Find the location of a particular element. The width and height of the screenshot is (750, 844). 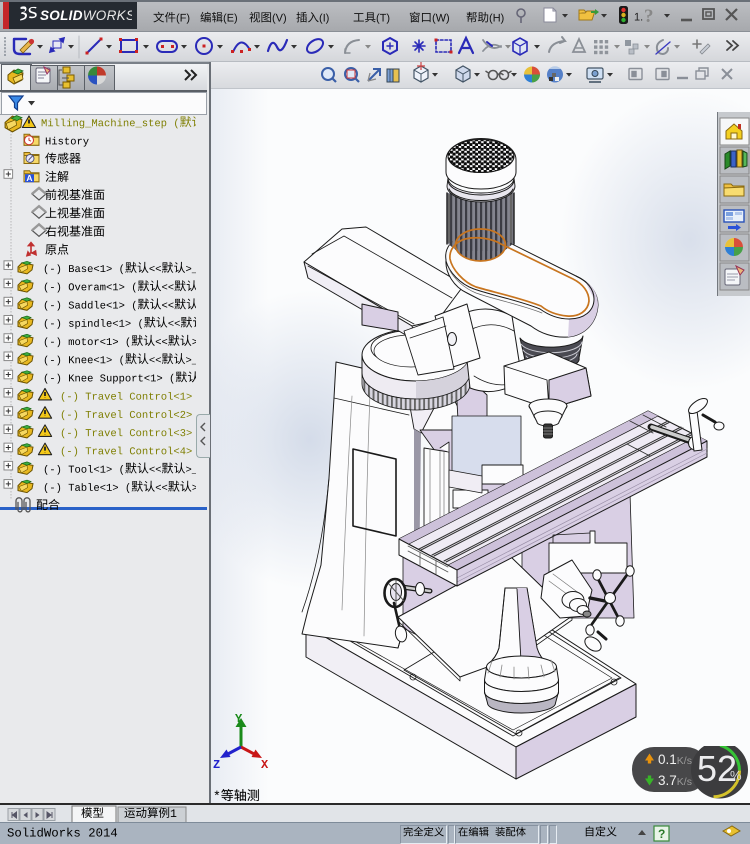

svg-text: Y is located at coordinates (239, 719).